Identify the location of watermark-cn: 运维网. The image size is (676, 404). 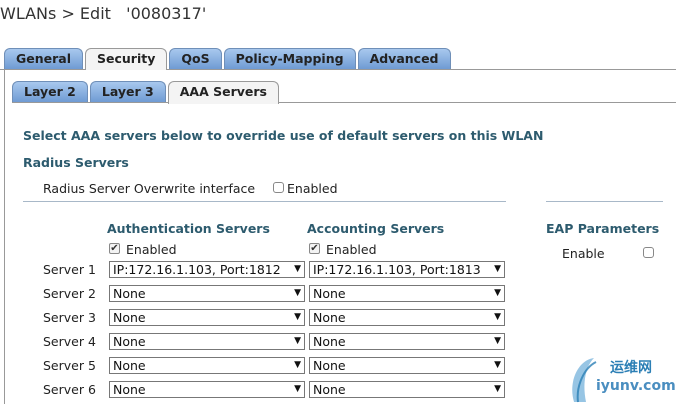
(631, 368).